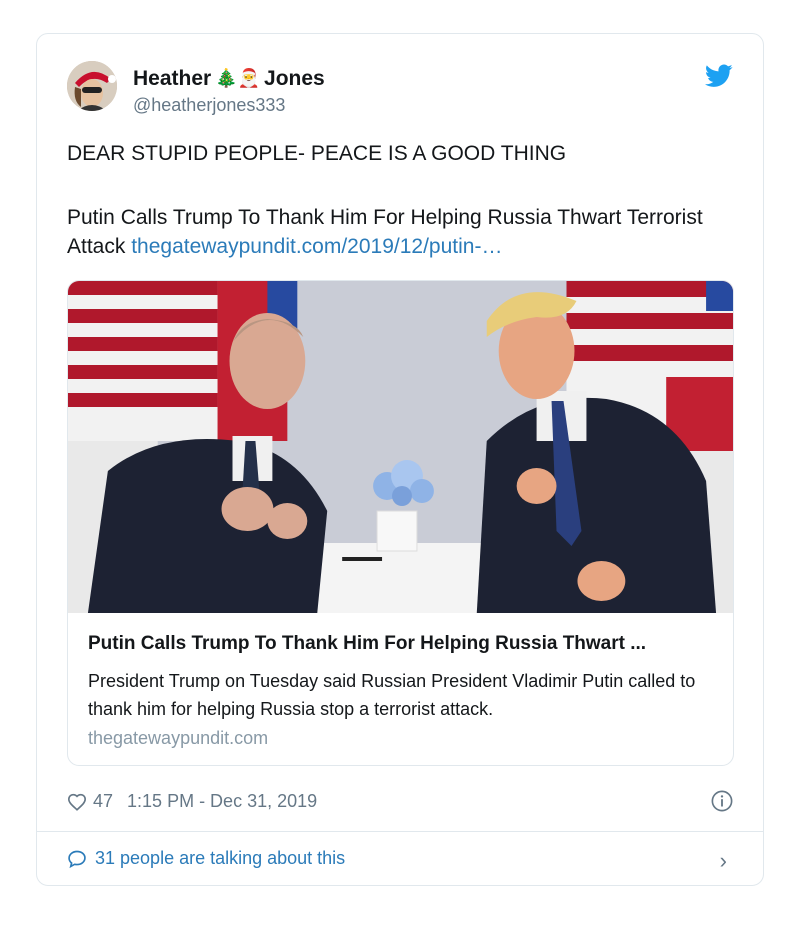 The height and width of the screenshot is (934, 800). Describe the element at coordinates (222, 801) in the screenshot. I see `tweet-timestamp: 1:15 PM - Dec 31, 2019` at that location.